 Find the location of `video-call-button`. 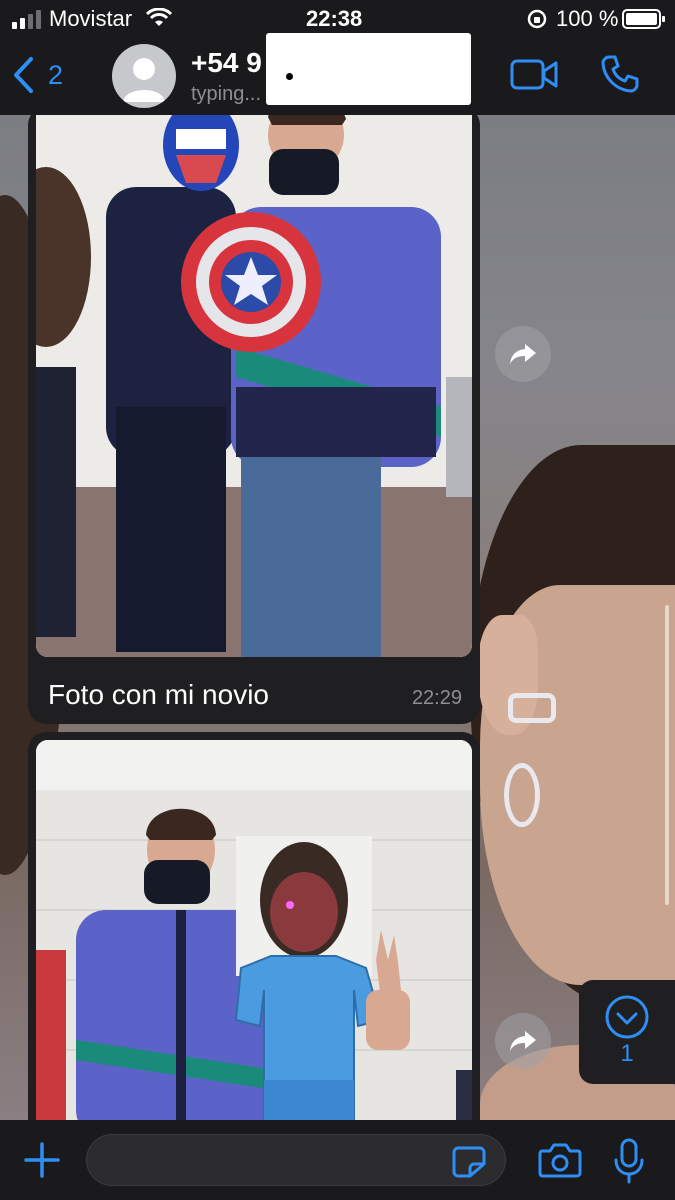

video-call-button is located at coordinates (534, 77).